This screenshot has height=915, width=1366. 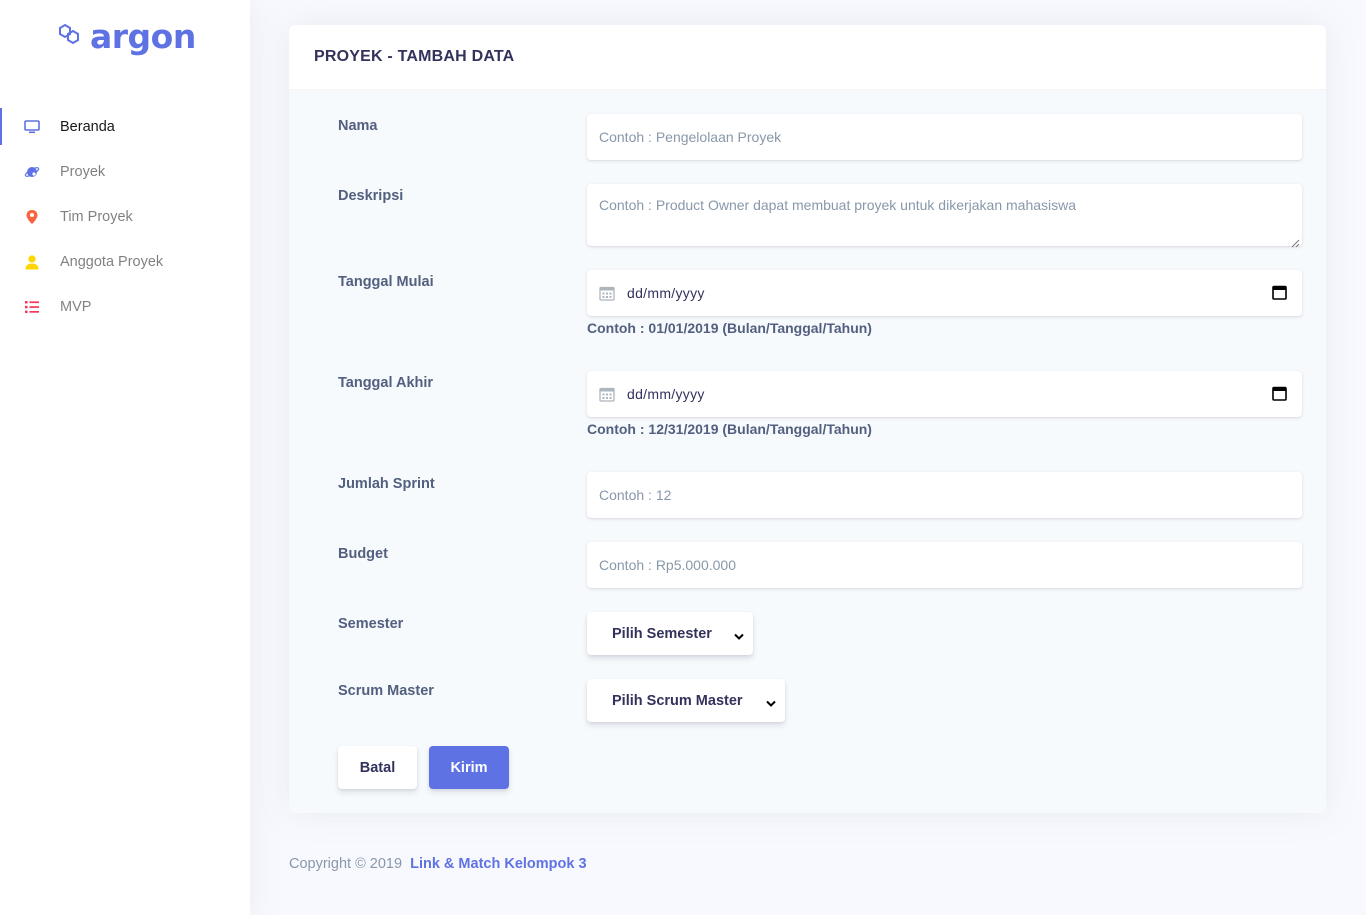 What do you see at coordinates (83, 171) in the screenshot?
I see `sidebar-item-label: Proyek` at bounding box center [83, 171].